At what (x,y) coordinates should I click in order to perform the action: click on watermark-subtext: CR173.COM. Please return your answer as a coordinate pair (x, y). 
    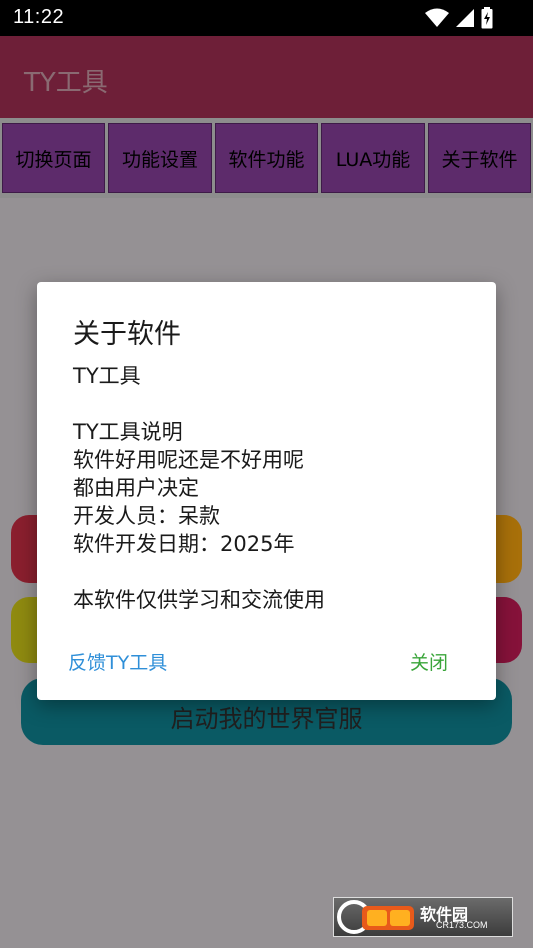
    Looking at the image, I should click on (462, 925).